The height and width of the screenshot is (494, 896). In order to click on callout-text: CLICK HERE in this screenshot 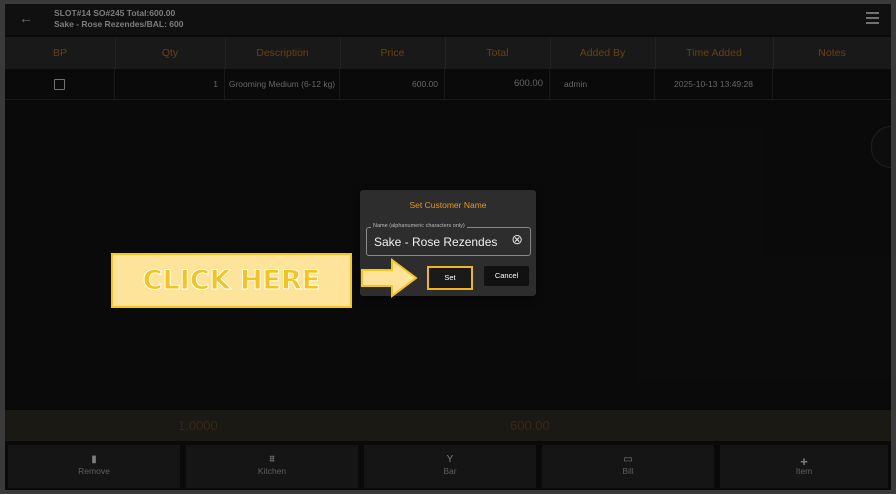, I will do `click(231, 281)`.